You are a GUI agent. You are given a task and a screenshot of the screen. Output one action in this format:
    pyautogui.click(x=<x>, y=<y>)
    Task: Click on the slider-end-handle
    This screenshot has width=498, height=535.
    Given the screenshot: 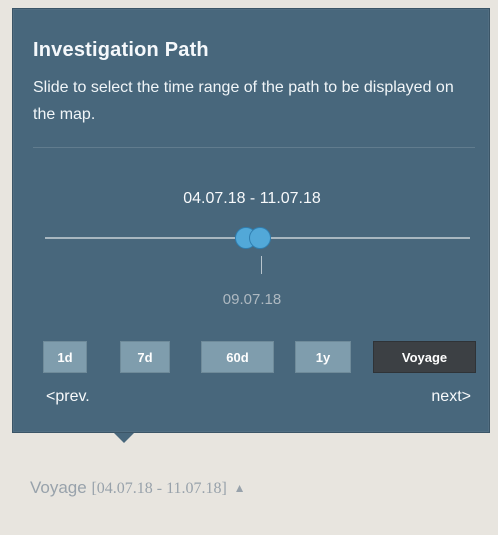 What is the action you would take?
    pyautogui.click(x=260, y=238)
    